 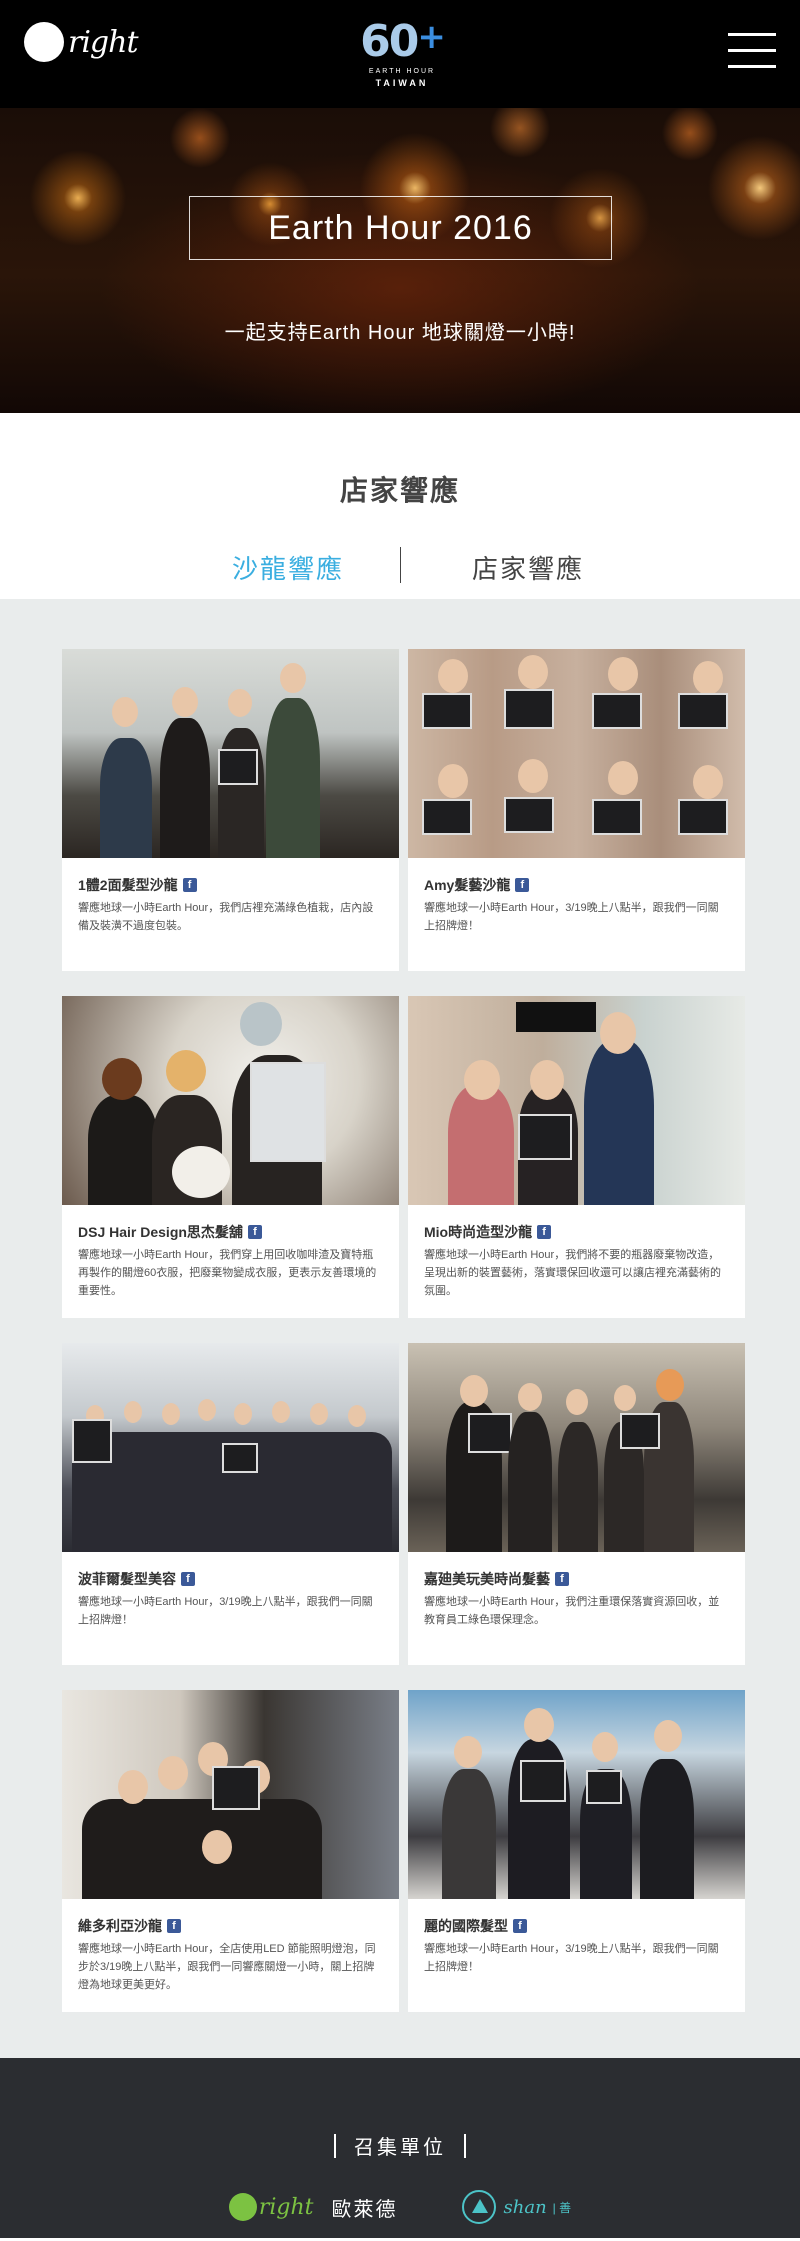 I want to click on salon-name: Mio時尚造型沙龍 f, so click(x=576, y=1232).